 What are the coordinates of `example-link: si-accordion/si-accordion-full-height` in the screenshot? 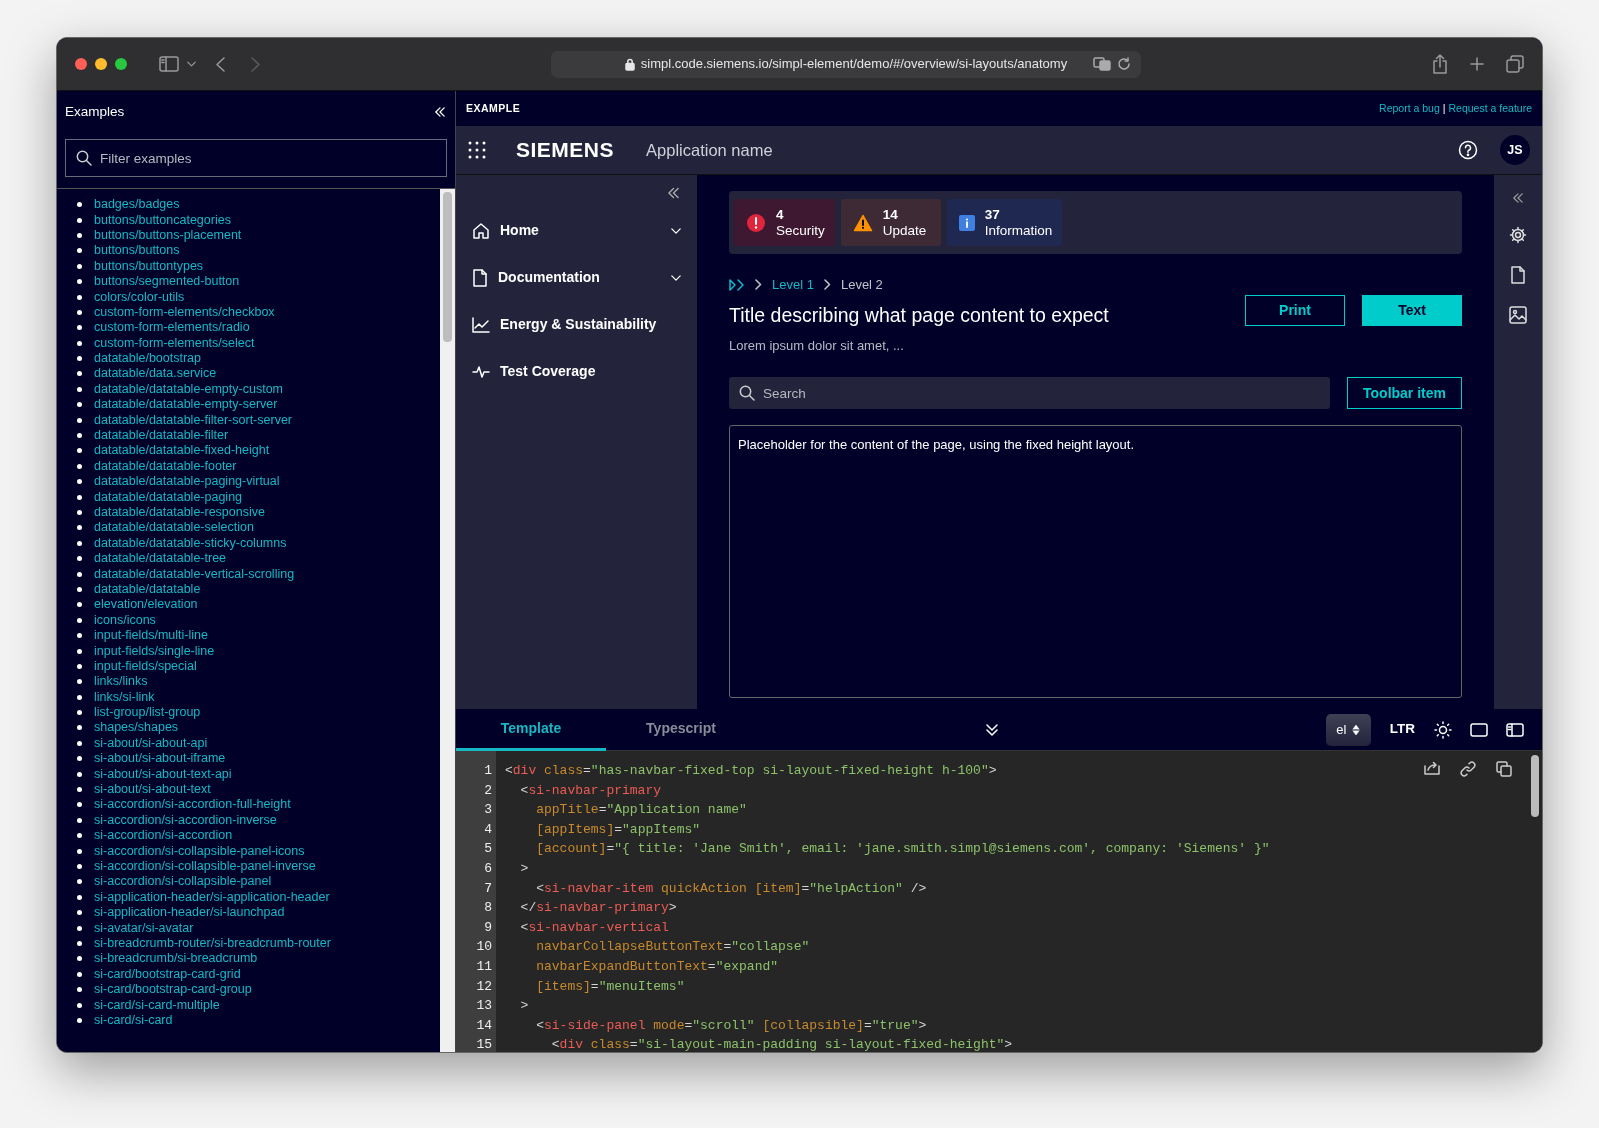 It's located at (192, 805).